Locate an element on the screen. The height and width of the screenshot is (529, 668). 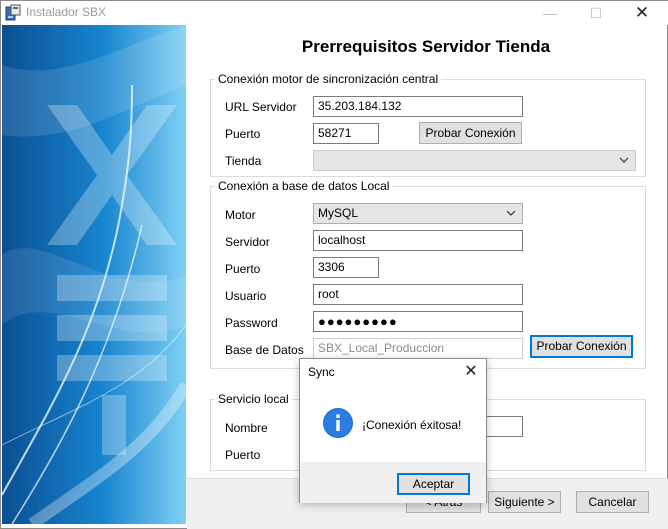
minimize-icon: — is located at coordinates (550, 13).